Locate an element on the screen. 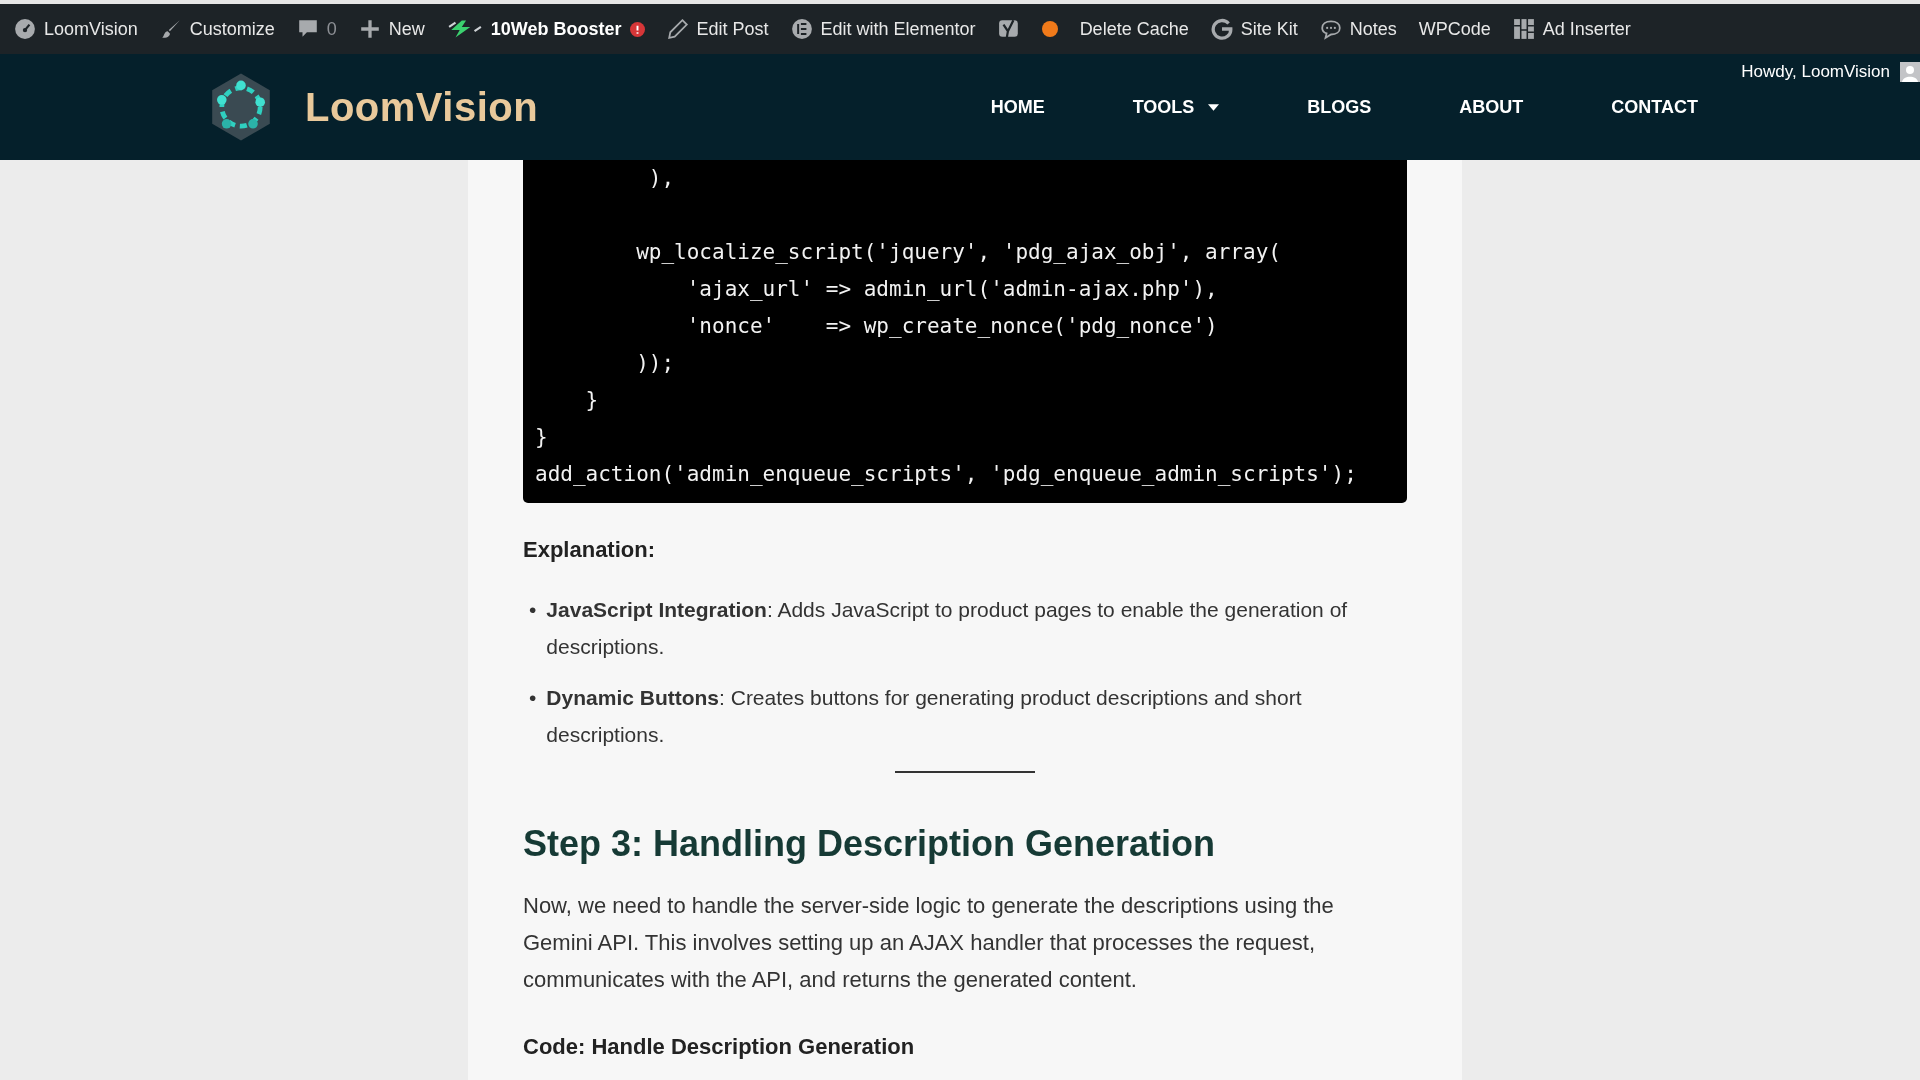 The width and height of the screenshot is (1920, 1080). admin-bar-item: Notes is located at coordinates (1358, 29).